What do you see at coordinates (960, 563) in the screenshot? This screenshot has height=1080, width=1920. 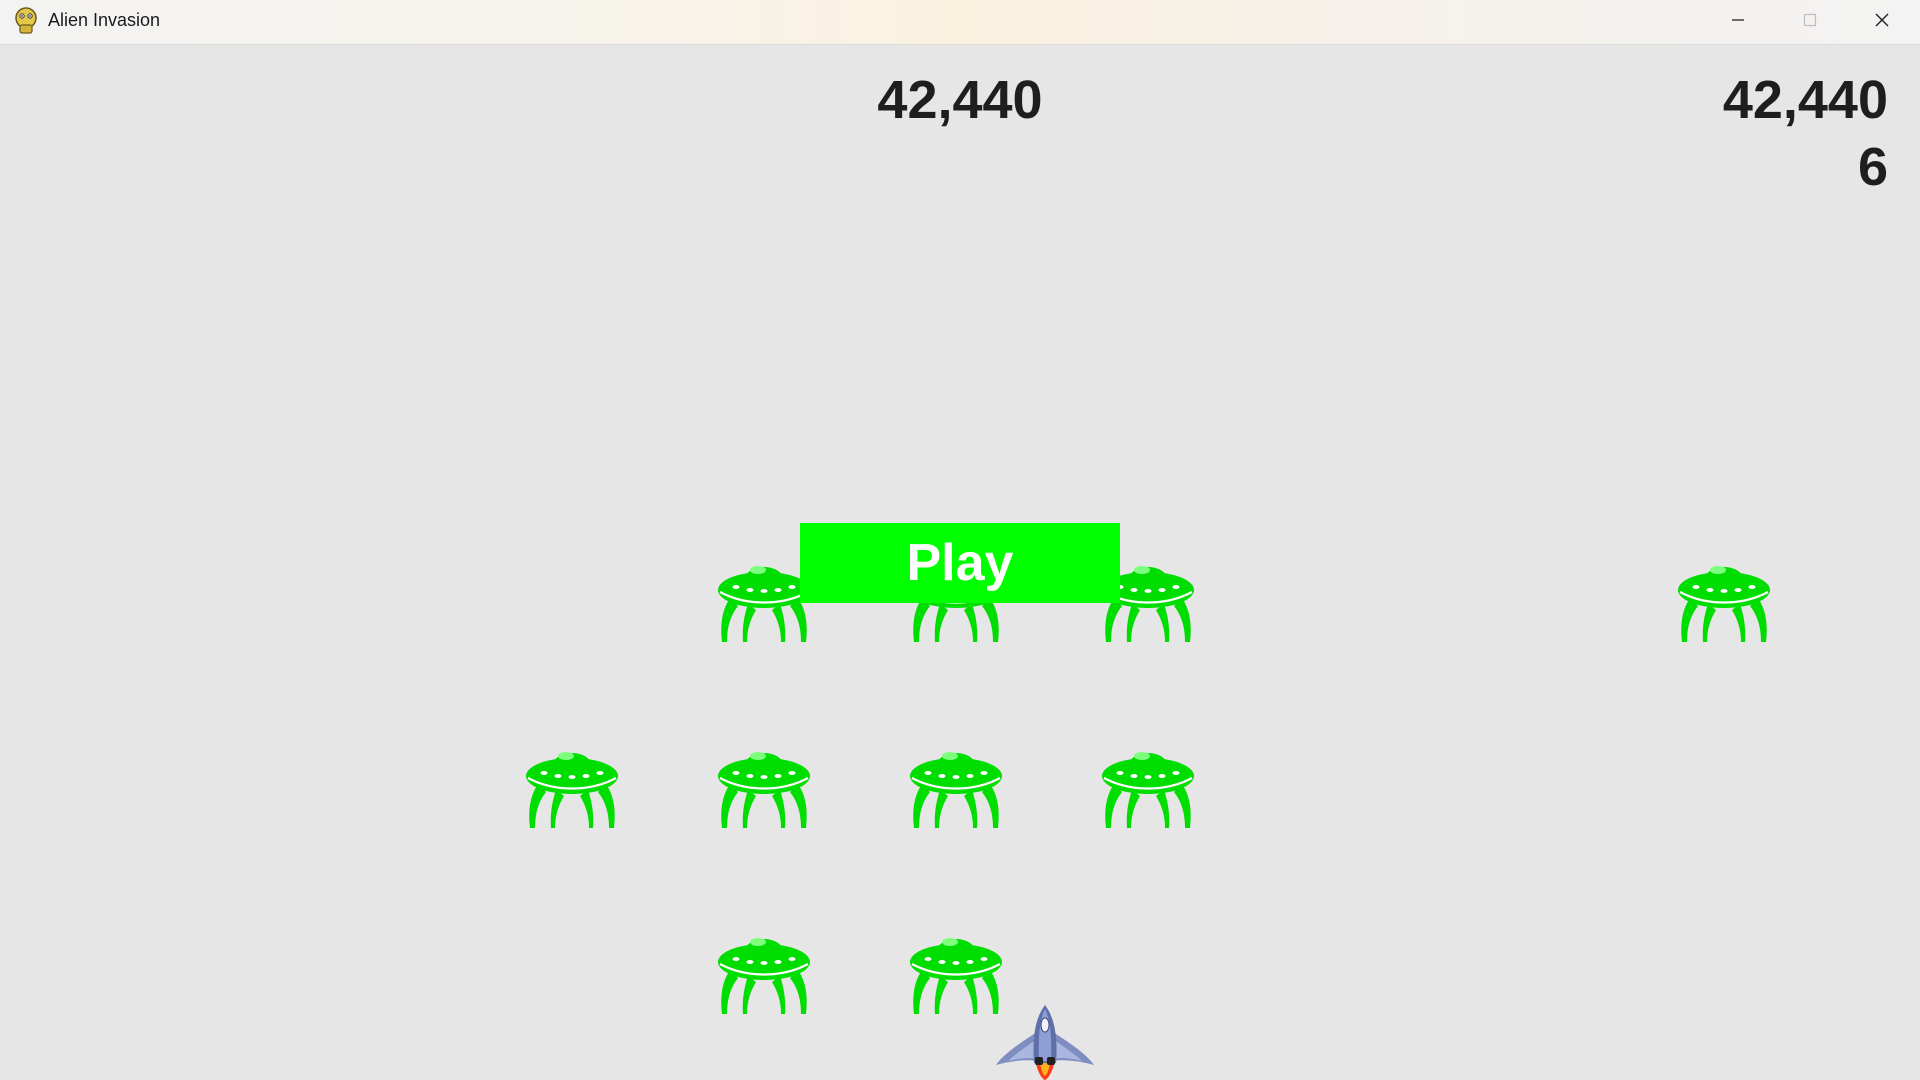 I see `play-button: Play` at bounding box center [960, 563].